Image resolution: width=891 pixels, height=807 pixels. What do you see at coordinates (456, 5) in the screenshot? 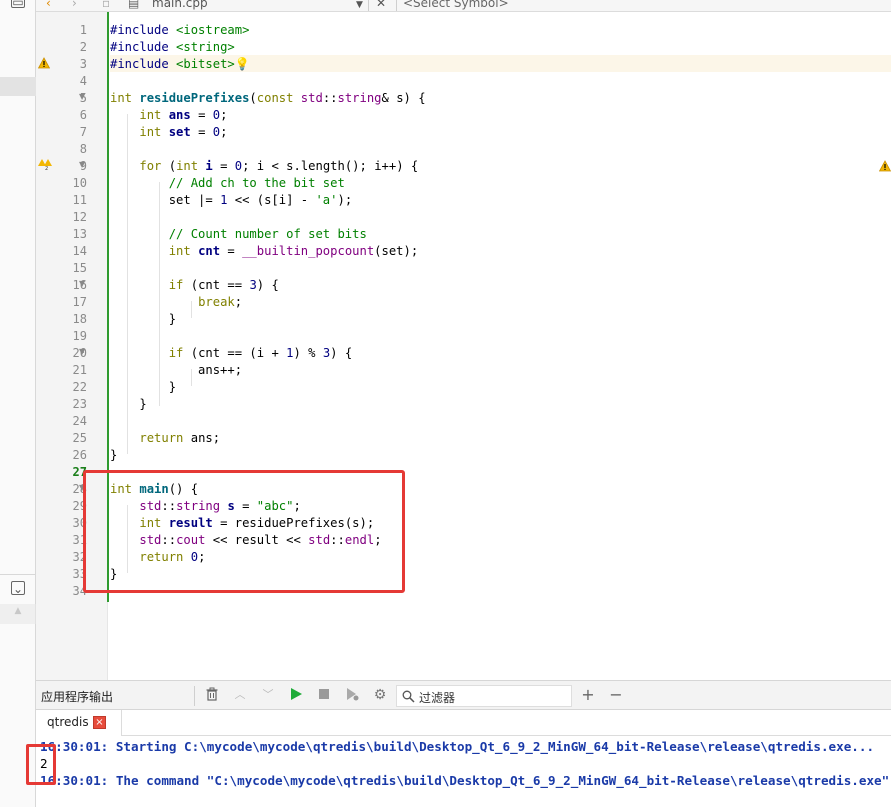
I see `symbol-selector: <Select Symbol>` at bounding box center [456, 5].